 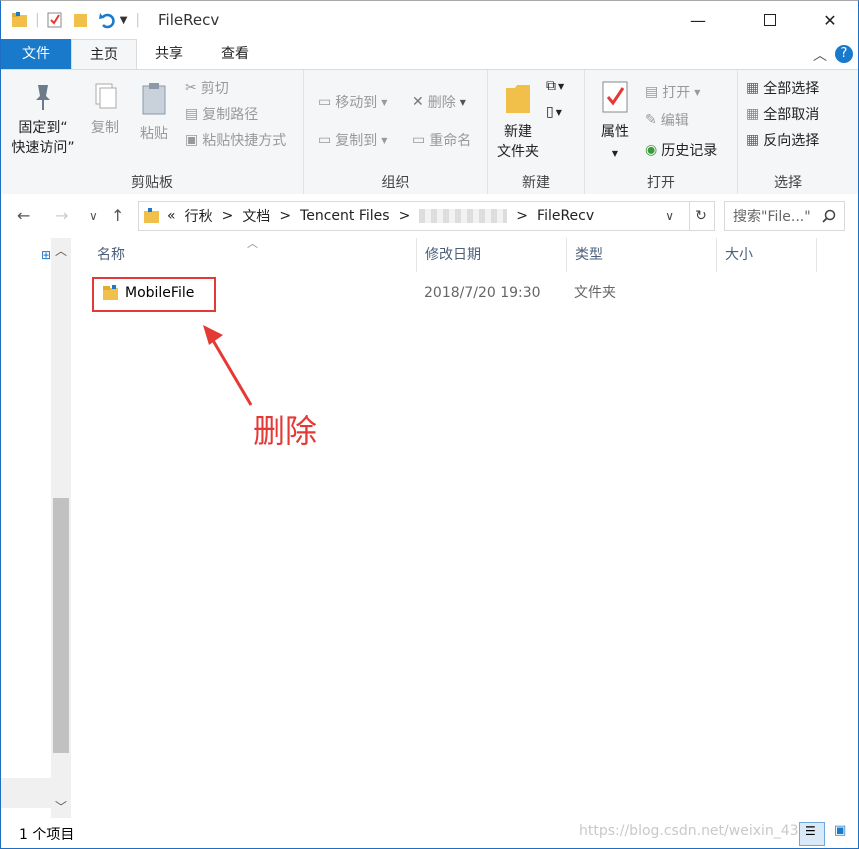 What do you see at coordinates (820, 55) in the screenshot?
I see `collapse-ribbon-icon: ︿` at bounding box center [820, 55].